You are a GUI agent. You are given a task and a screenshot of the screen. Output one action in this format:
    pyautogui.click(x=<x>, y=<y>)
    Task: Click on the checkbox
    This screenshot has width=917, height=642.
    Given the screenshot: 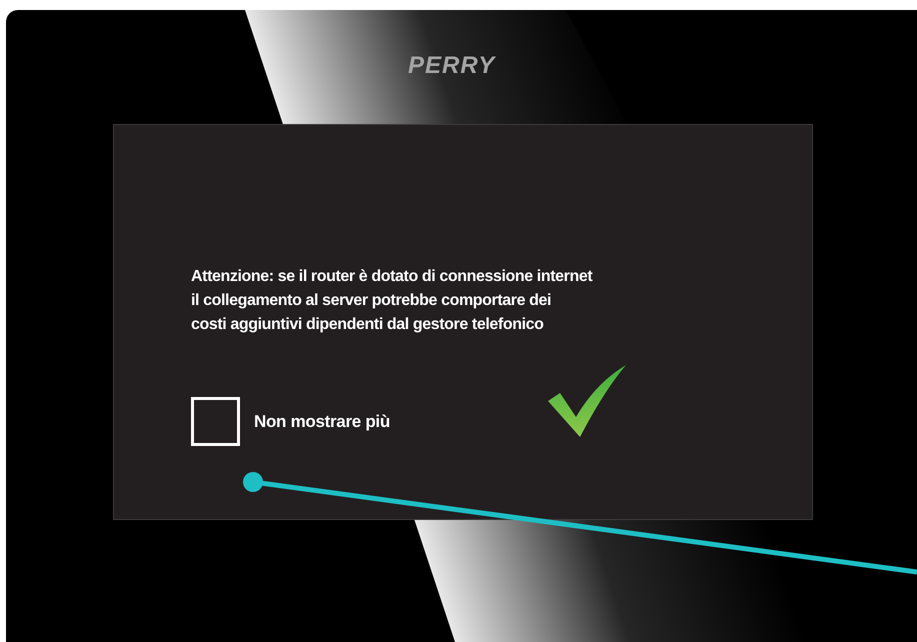 What is the action you would take?
    pyautogui.click(x=215, y=421)
    